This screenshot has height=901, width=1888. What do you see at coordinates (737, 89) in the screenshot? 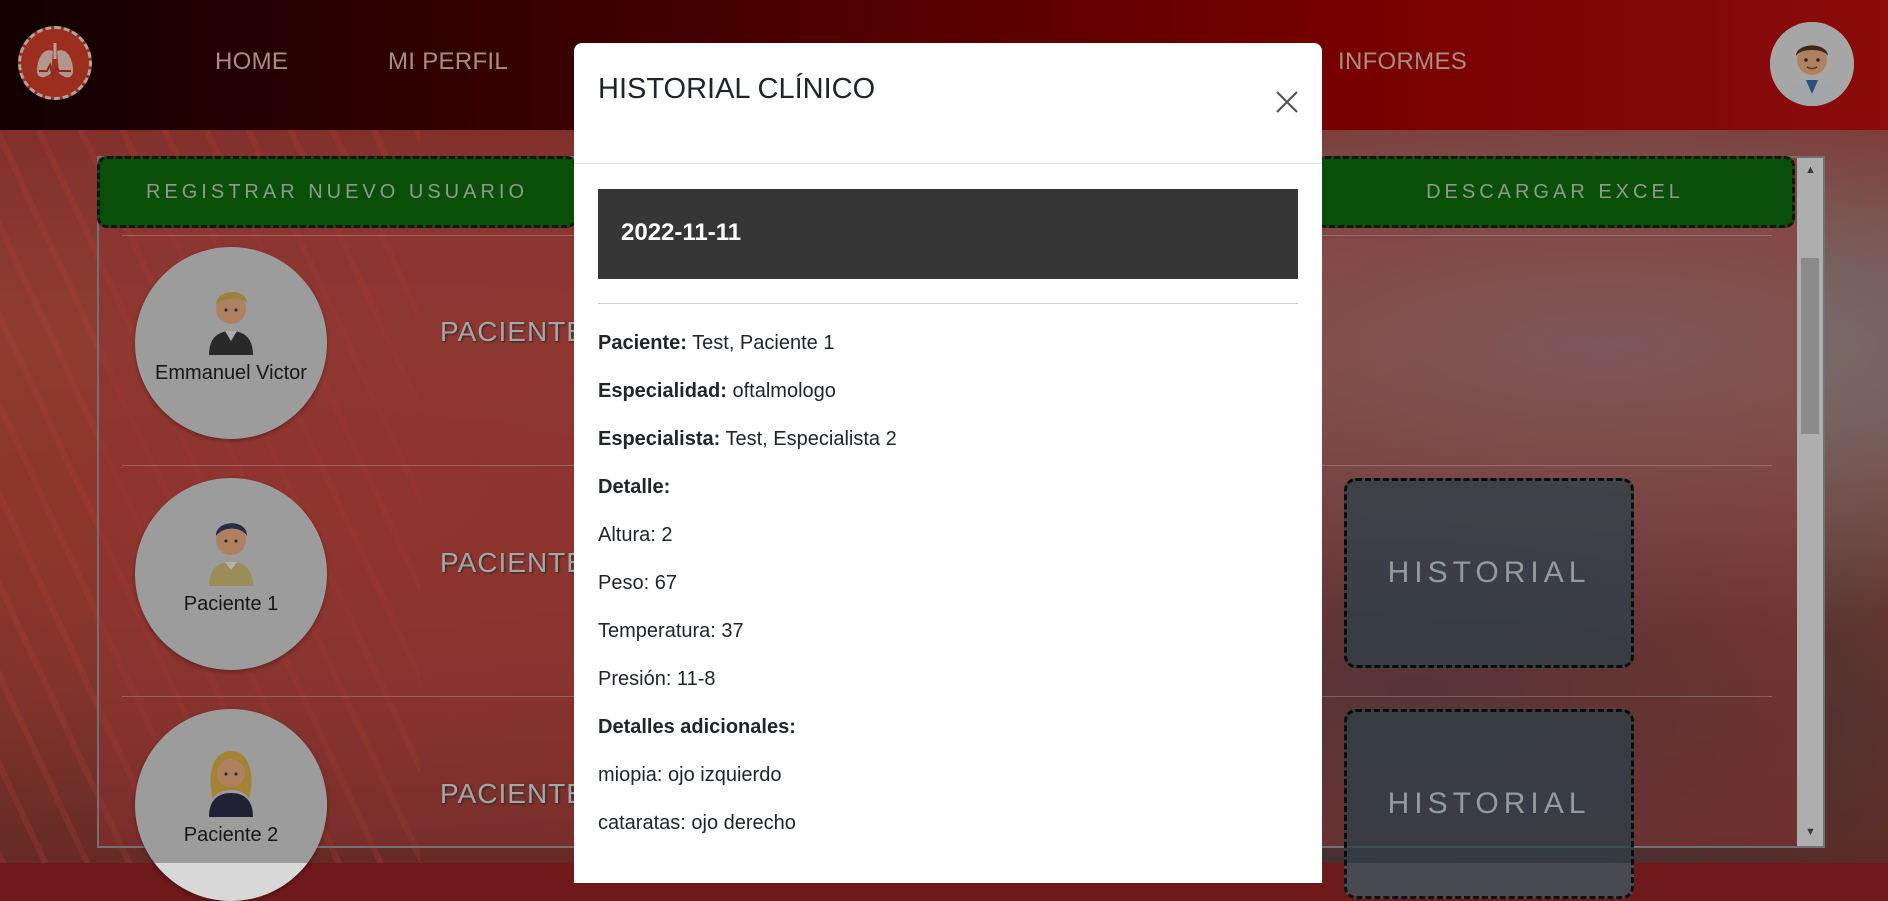
I see `modal-title: HISTORIAL CLÍNICO` at bounding box center [737, 89].